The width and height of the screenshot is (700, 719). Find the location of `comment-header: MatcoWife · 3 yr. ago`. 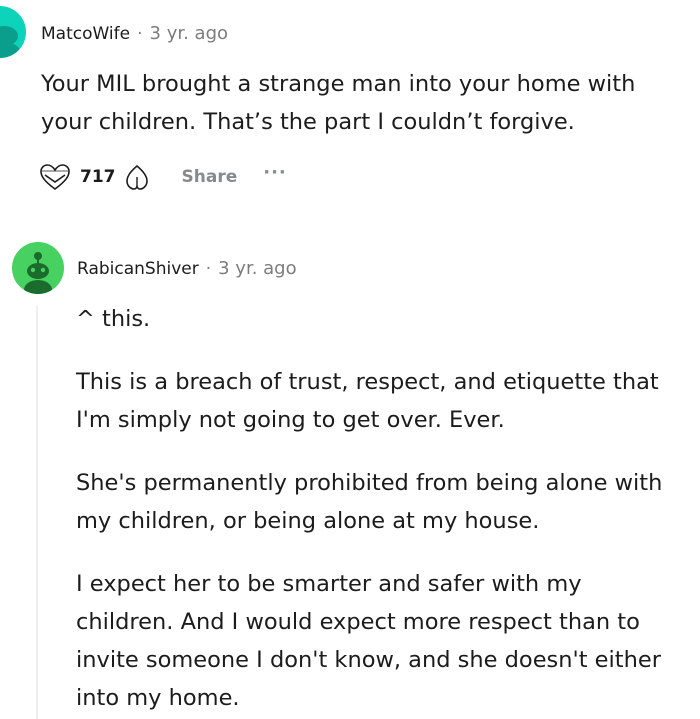

comment-header: MatcoWife · 3 yr. ago is located at coordinates (134, 33).